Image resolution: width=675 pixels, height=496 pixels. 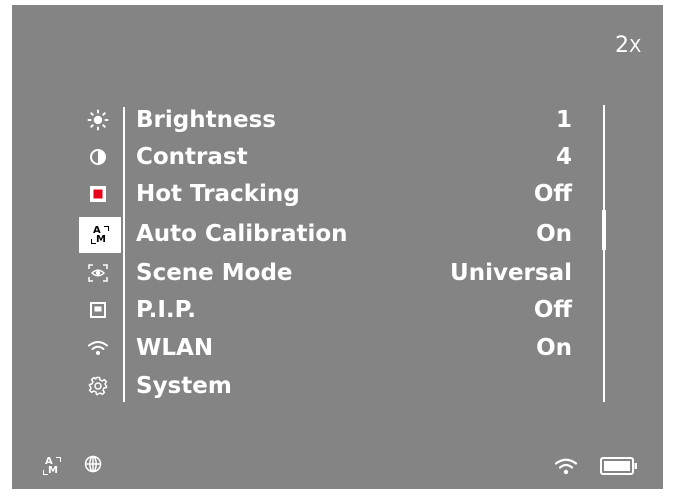 What do you see at coordinates (98, 194) in the screenshot?
I see `hot-tracking-icon` at bounding box center [98, 194].